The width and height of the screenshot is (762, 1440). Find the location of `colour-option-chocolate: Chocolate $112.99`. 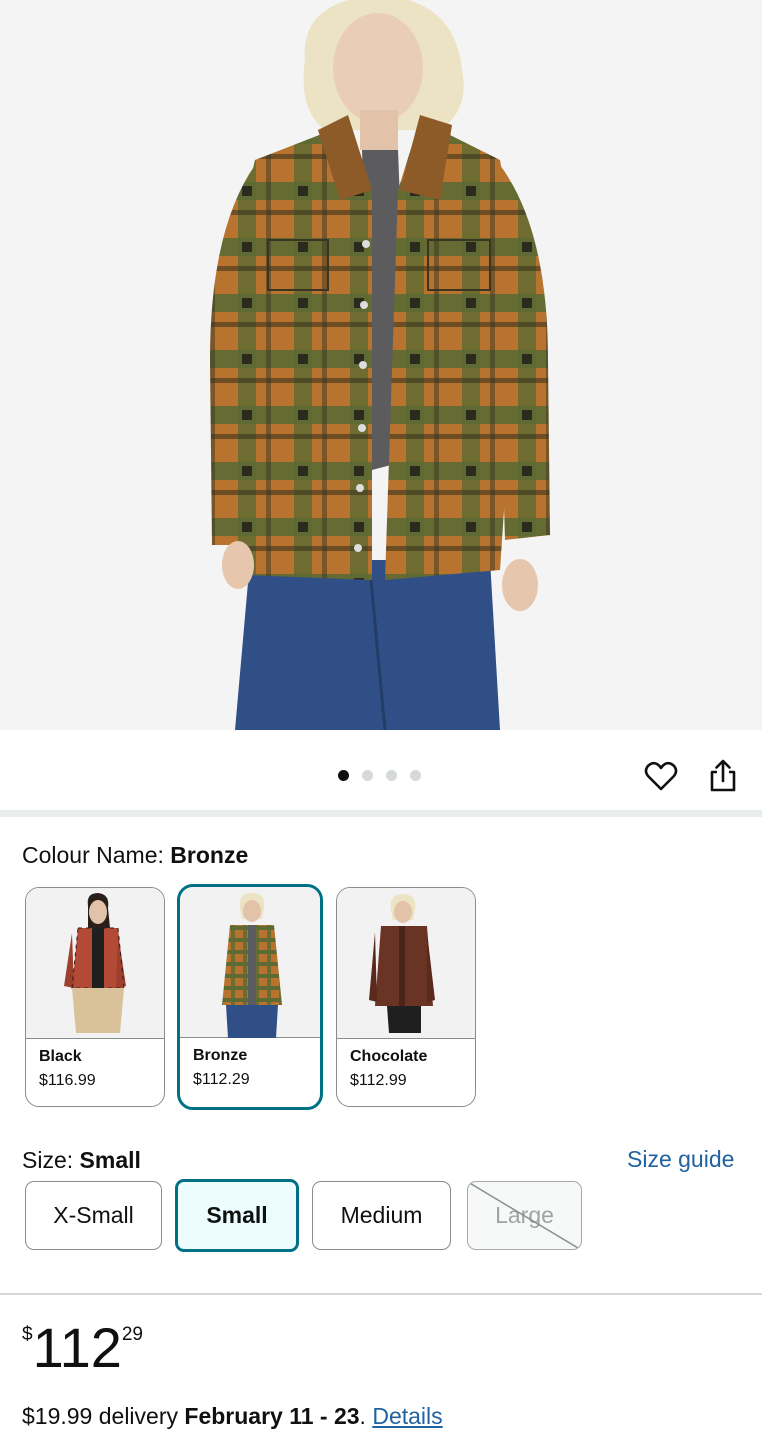

colour-option-chocolate: Chocolate $112.99 is located at coordinates (406, 997).